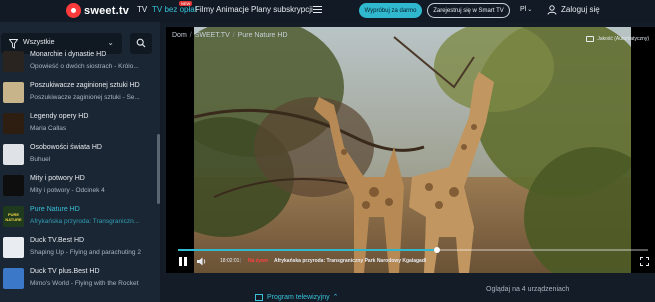 This screenshot has width=655, height=302. Describe the element at coordinates (85, 252) in the screenshot. I see `channel-current-program: Shaping Up - Flying and parachuting 2` at that location.